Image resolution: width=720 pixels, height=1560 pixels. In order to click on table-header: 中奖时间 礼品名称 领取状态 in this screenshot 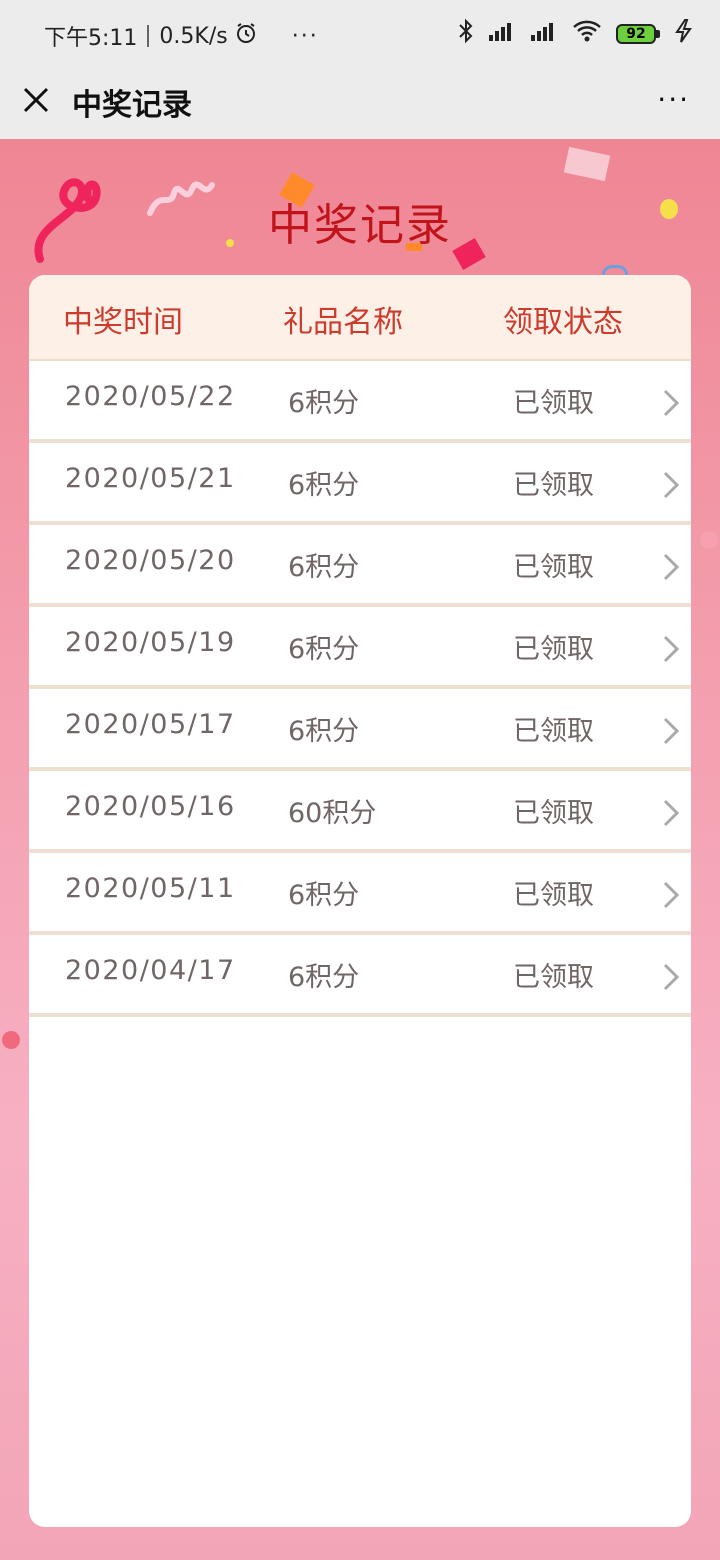, I will do `click(360, 318)`.